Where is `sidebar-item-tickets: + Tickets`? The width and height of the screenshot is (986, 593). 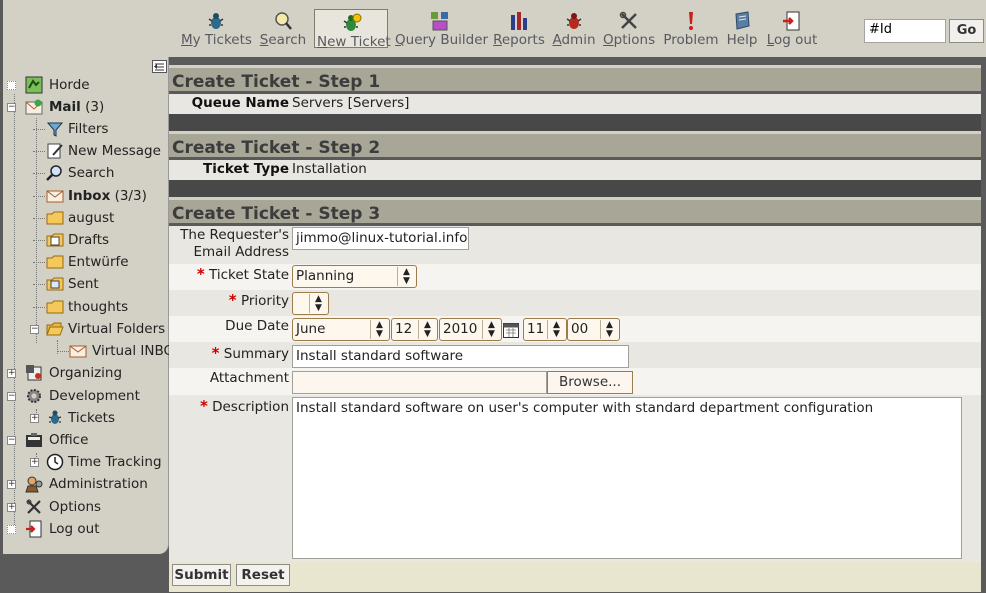 sidebar-item-tickets: + Tickets is located at coordinates (99, 418).